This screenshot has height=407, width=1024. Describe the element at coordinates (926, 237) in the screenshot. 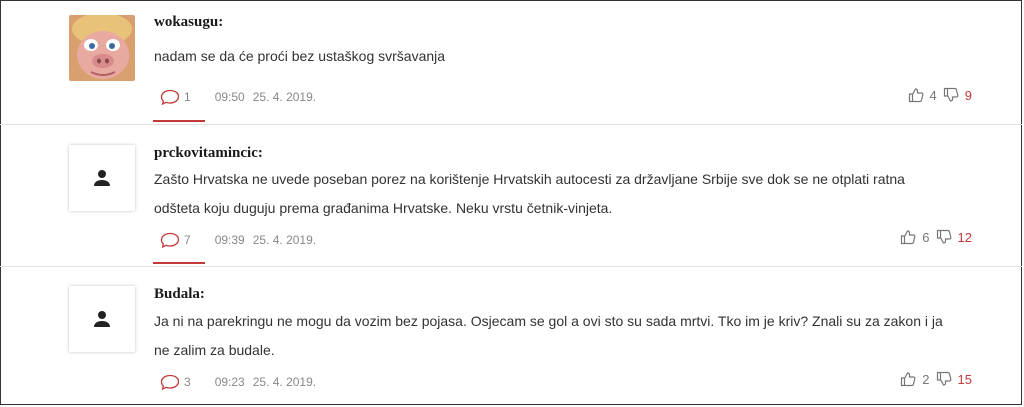

I see `like-count: 6` at that location.